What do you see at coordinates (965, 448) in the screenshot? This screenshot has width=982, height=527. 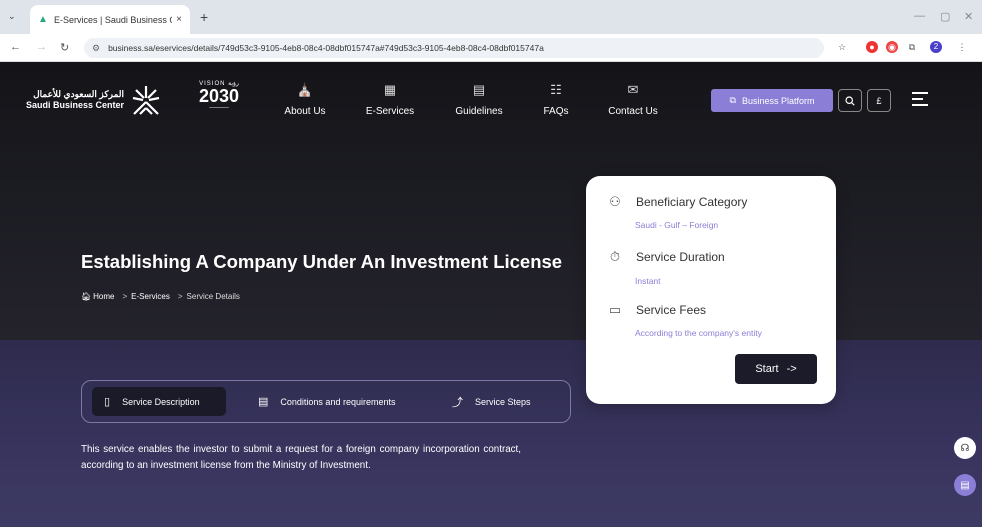 I see `chat-support-icon: ☊` at bounding box center [965, 448].